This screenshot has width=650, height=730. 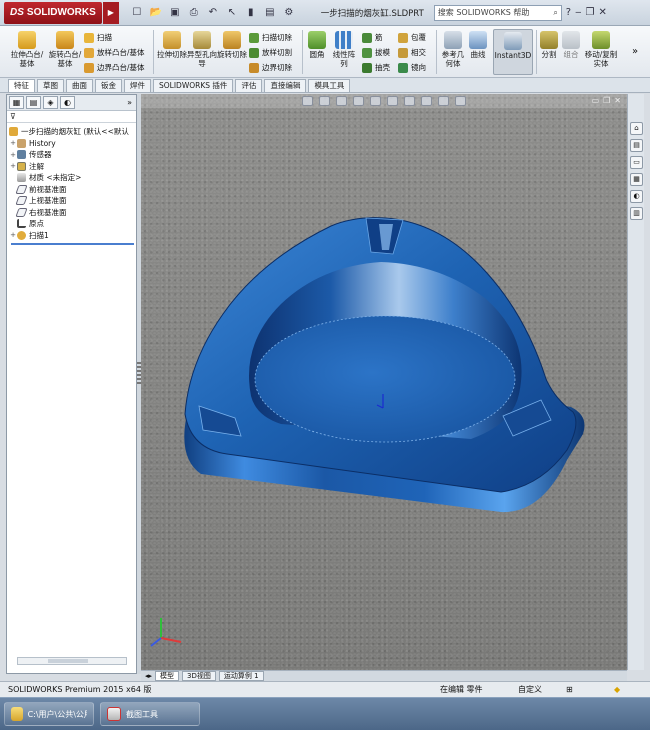 I want to click on edit-appearance-icon, so click(x=426, y=101).